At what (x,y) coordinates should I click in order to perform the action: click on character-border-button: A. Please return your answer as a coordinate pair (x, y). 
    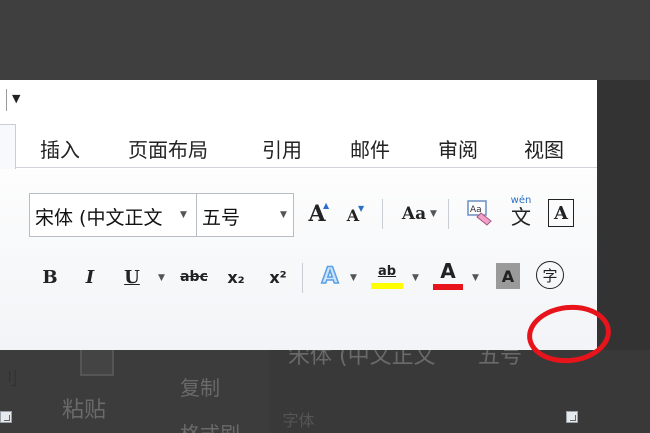
    Looking at the image, I should click on (561, 213).